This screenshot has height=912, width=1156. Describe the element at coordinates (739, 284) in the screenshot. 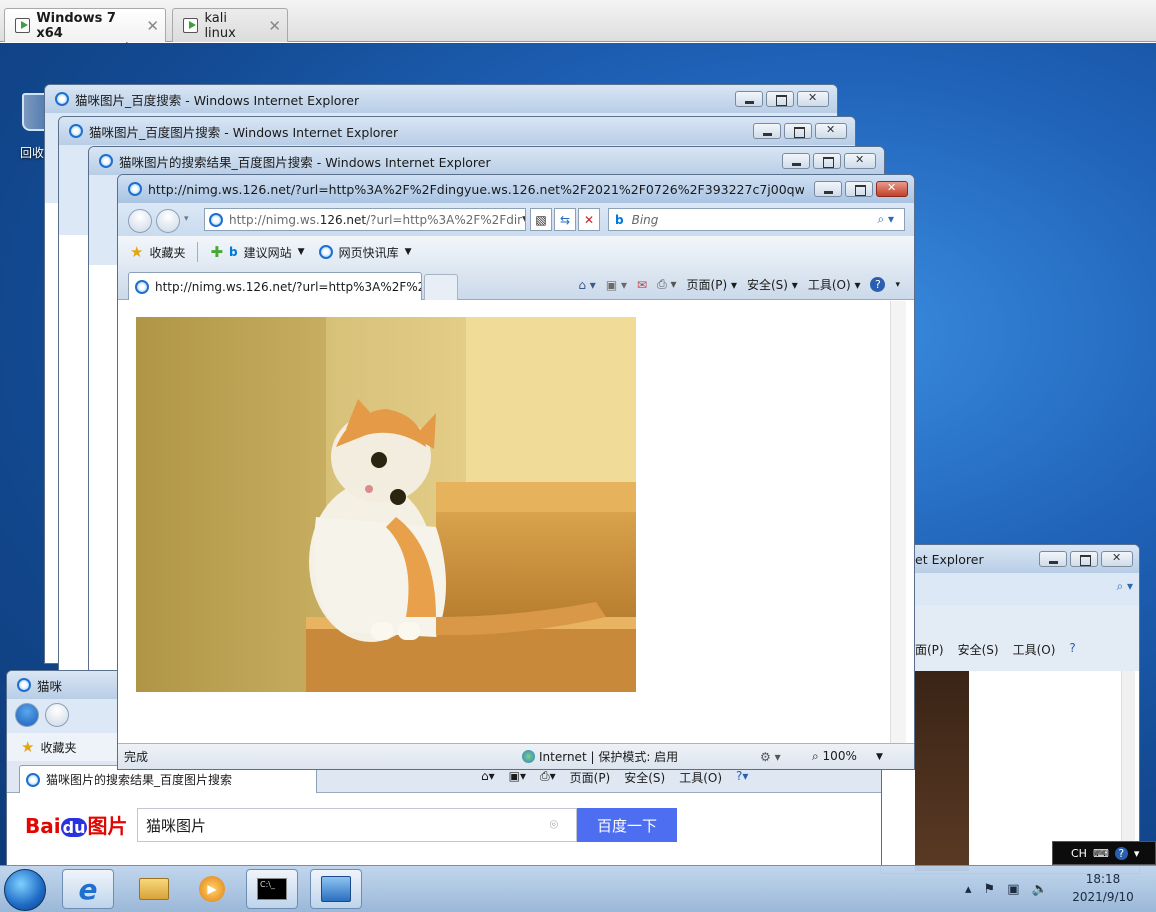

I see `command-bar: ⌂ ▾ ▣ ▾ ✉ ⎙ ▾ 页面(P) ▾ 安全(S) ▾ 工具(O) ▾ ? ▾` at that location.